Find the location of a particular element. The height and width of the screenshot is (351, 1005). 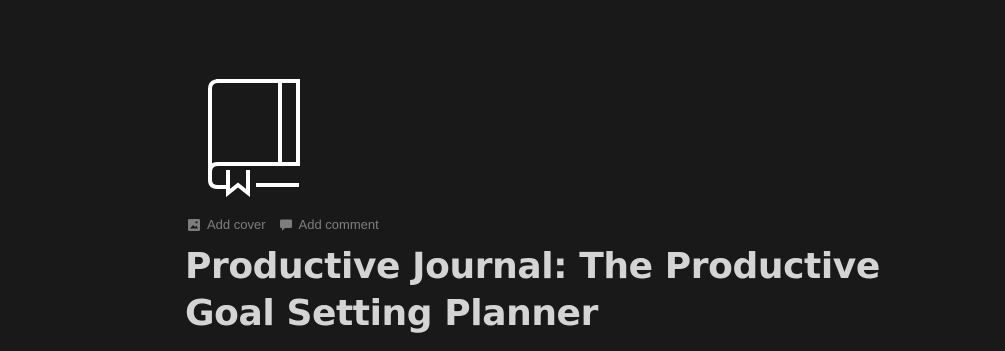

add-comment-button: Add comment is located at coordinates (329, 225).